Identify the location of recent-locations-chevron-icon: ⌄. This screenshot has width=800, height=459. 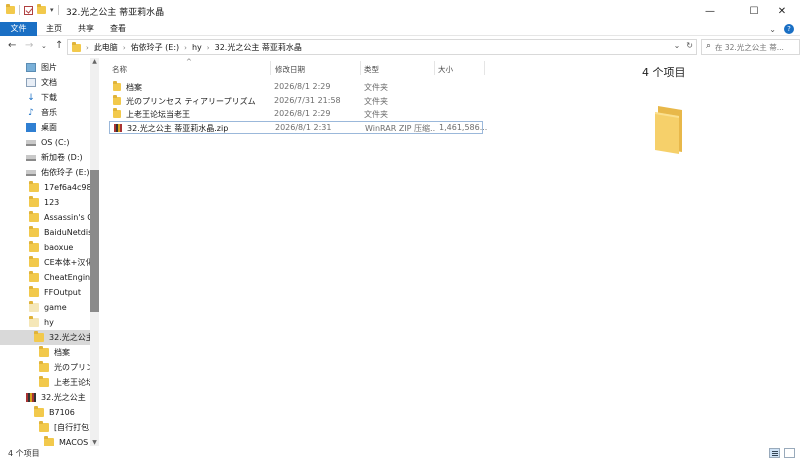
(44, 46).